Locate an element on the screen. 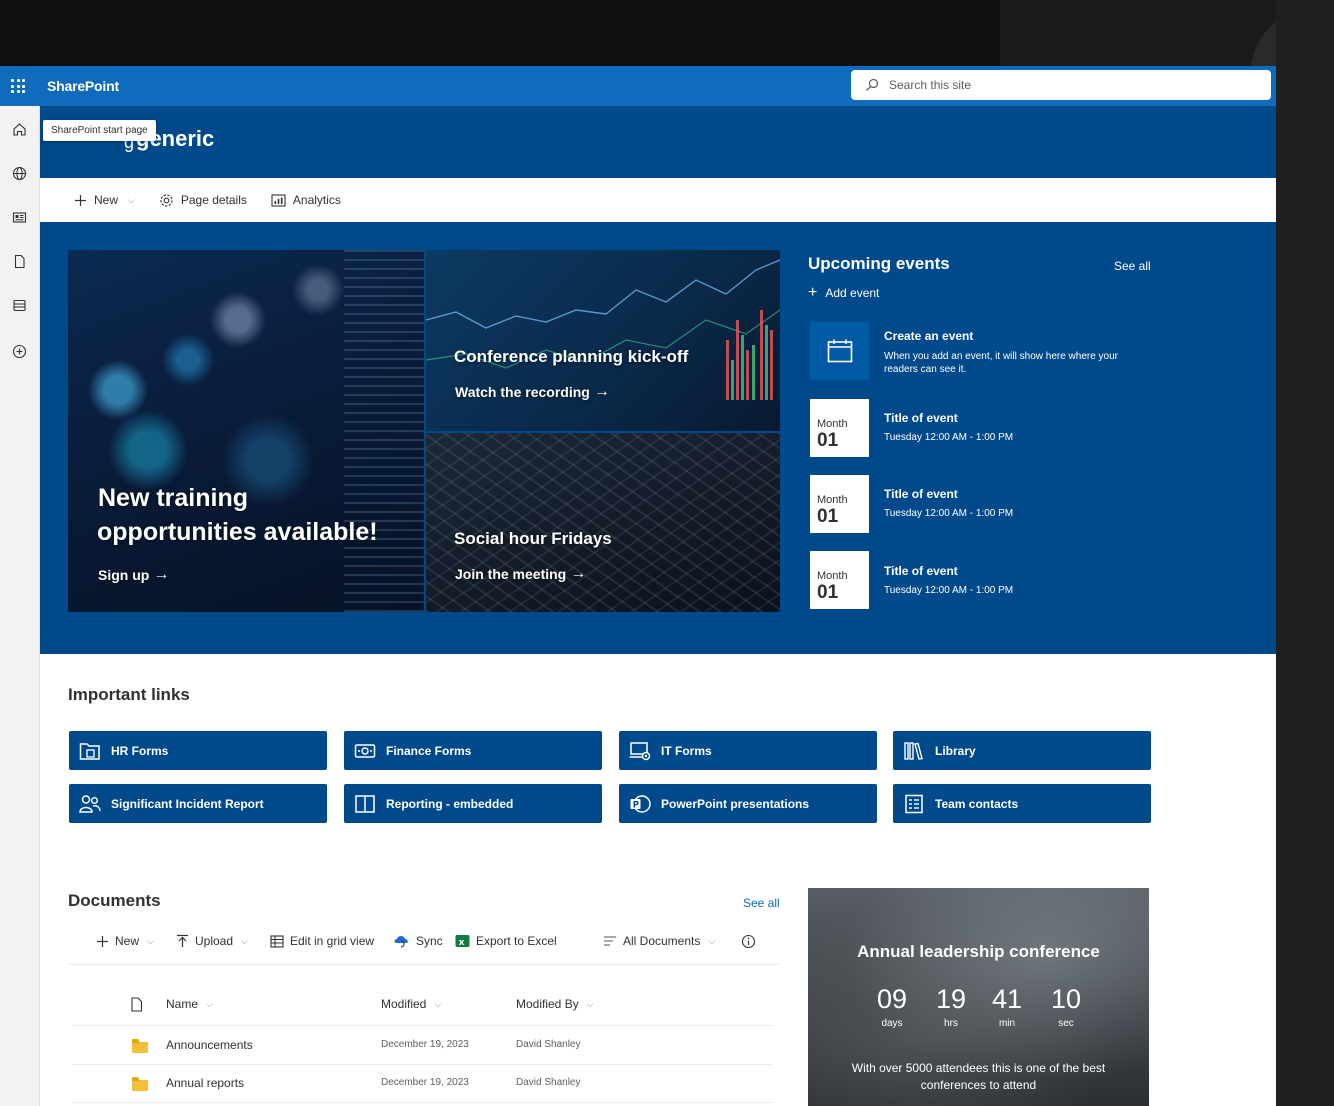 The height and width of the screenshot is (1106, 1334). export-excel-button: x Export to Excel is located at coordinates (506, 941).